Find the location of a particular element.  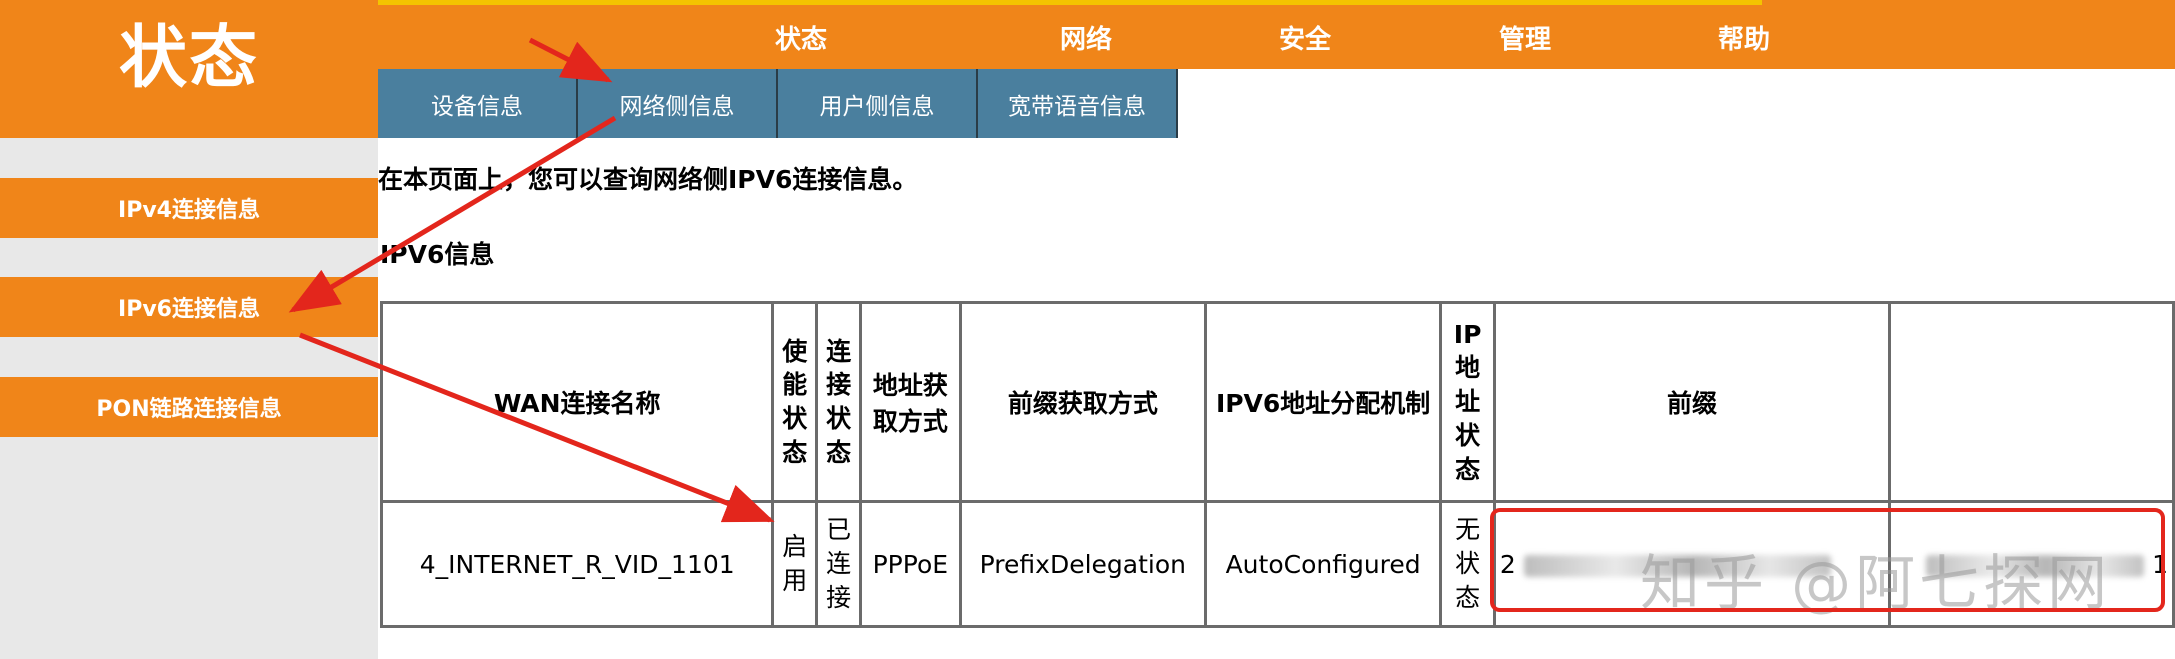

arrow-to-ipv6-item is located at coordinates (452, 214).